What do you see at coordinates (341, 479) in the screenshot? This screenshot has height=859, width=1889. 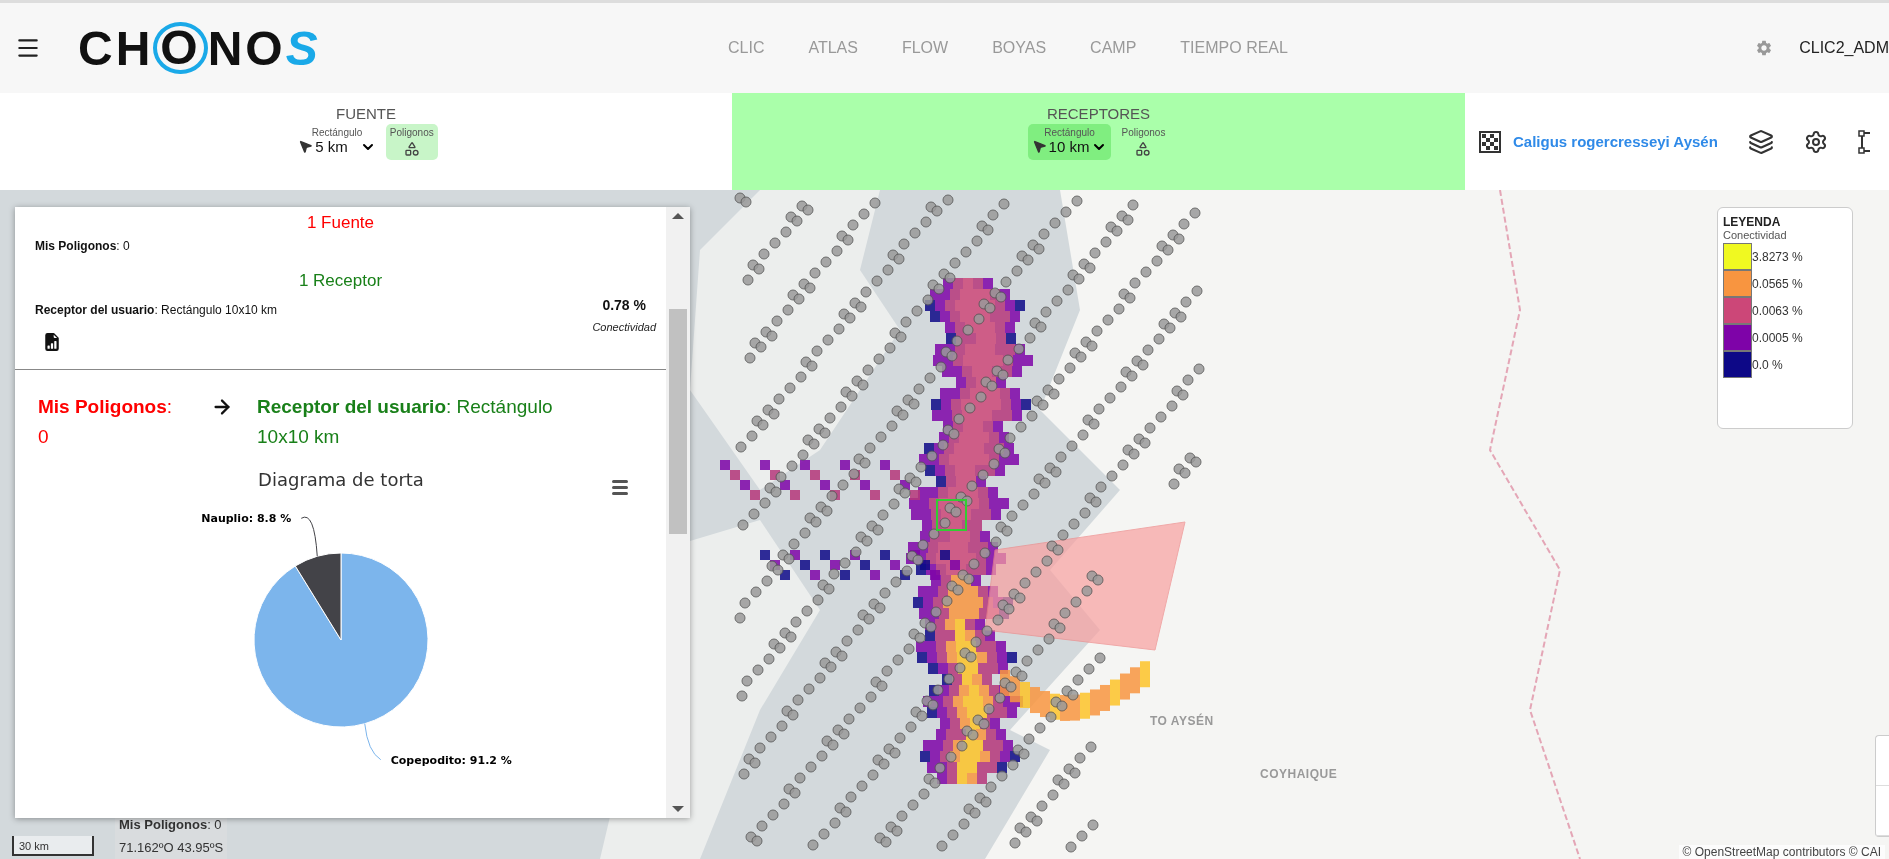 I see `chart-title: Diagrama de torta` at bounding box center [341, 479].